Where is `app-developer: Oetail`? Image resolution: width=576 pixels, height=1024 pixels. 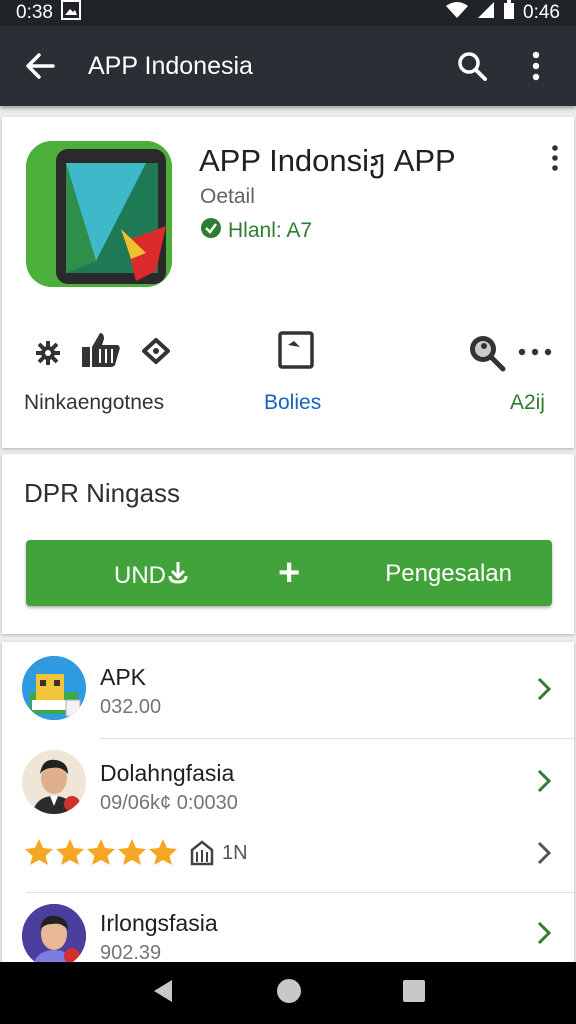
app-developer: Oetail is located at coordinates (227, 197).